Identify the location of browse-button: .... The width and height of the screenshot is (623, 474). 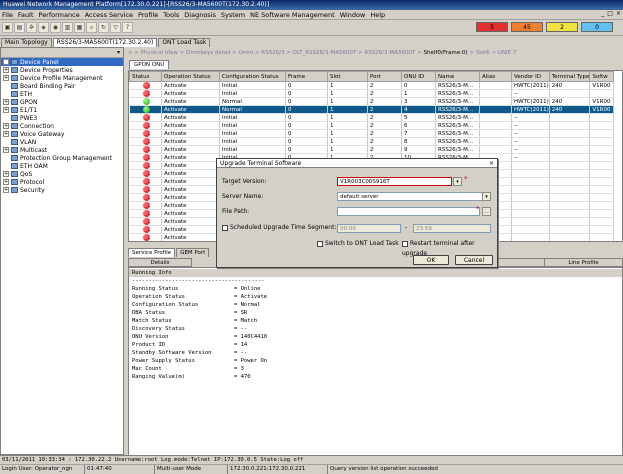
(486, 211).